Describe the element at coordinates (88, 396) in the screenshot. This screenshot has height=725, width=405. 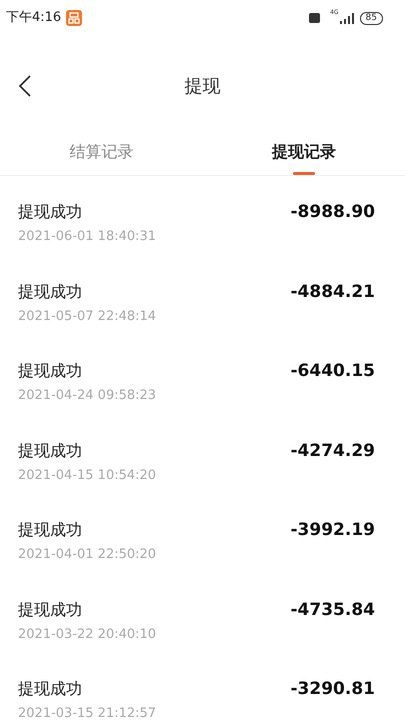
I see `record-time: 2021-04-24 09:58:23` at that location.